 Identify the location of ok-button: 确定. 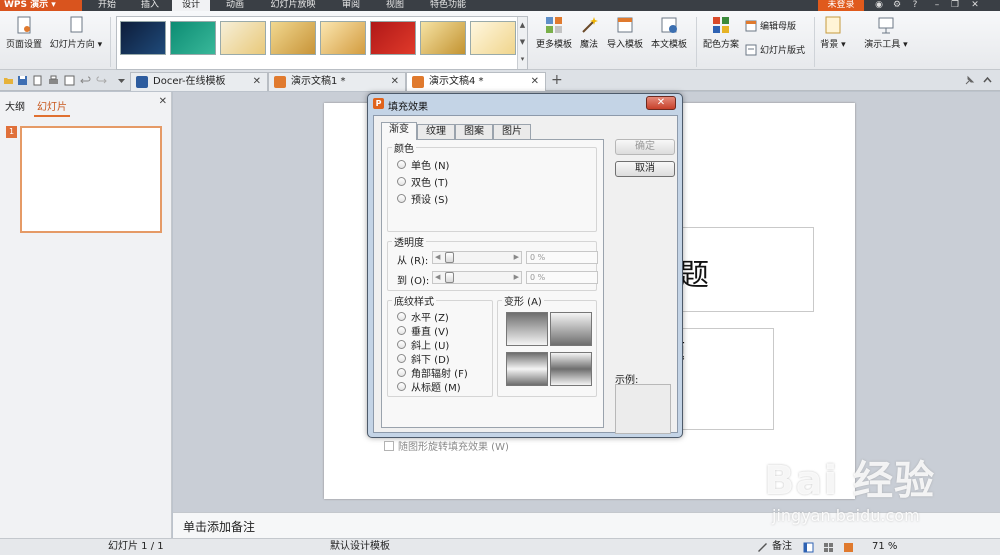
(645, 147).